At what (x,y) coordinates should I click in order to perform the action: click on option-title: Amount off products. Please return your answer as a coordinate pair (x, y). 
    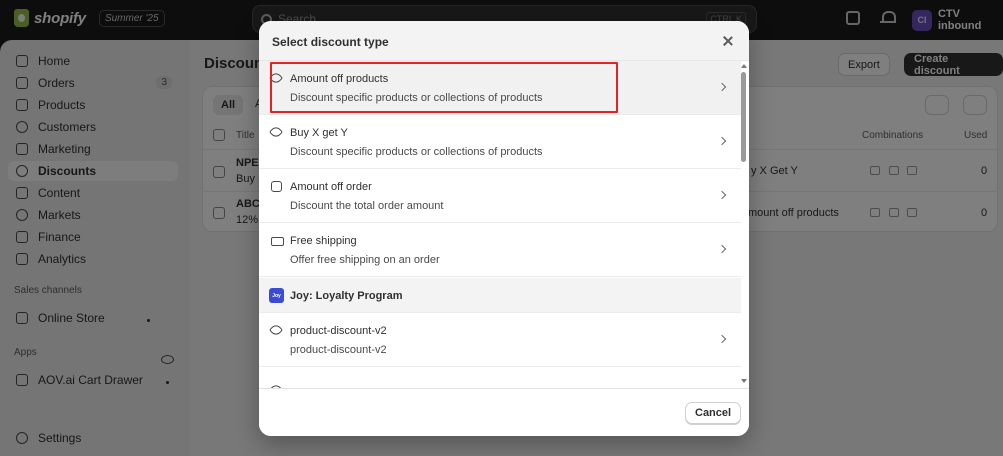
    Looking at the image, I should click on (339, 79).